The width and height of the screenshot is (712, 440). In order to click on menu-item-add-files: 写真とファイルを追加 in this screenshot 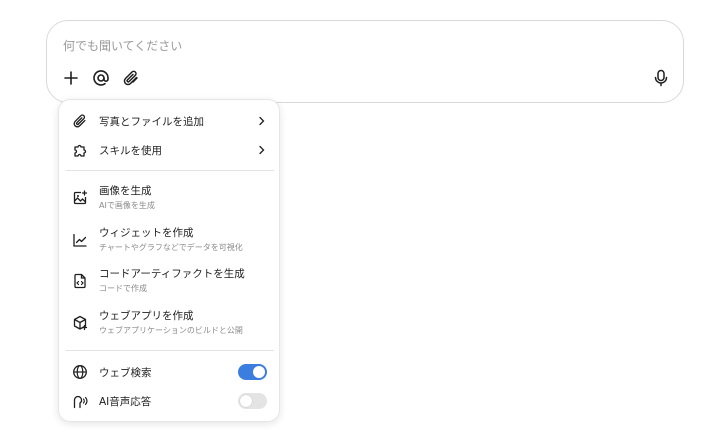, I will do `click(170, 121)`.